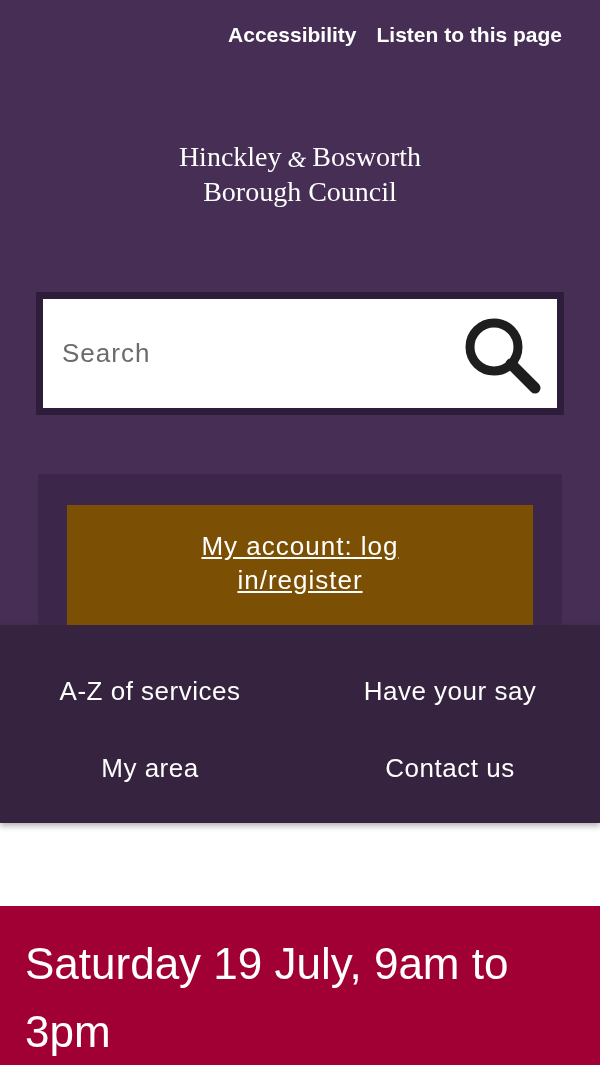 Image resolution: width=600 pixels, height=1065 pixels. I want to click on nav-link: Contact us, so click(450, 768).